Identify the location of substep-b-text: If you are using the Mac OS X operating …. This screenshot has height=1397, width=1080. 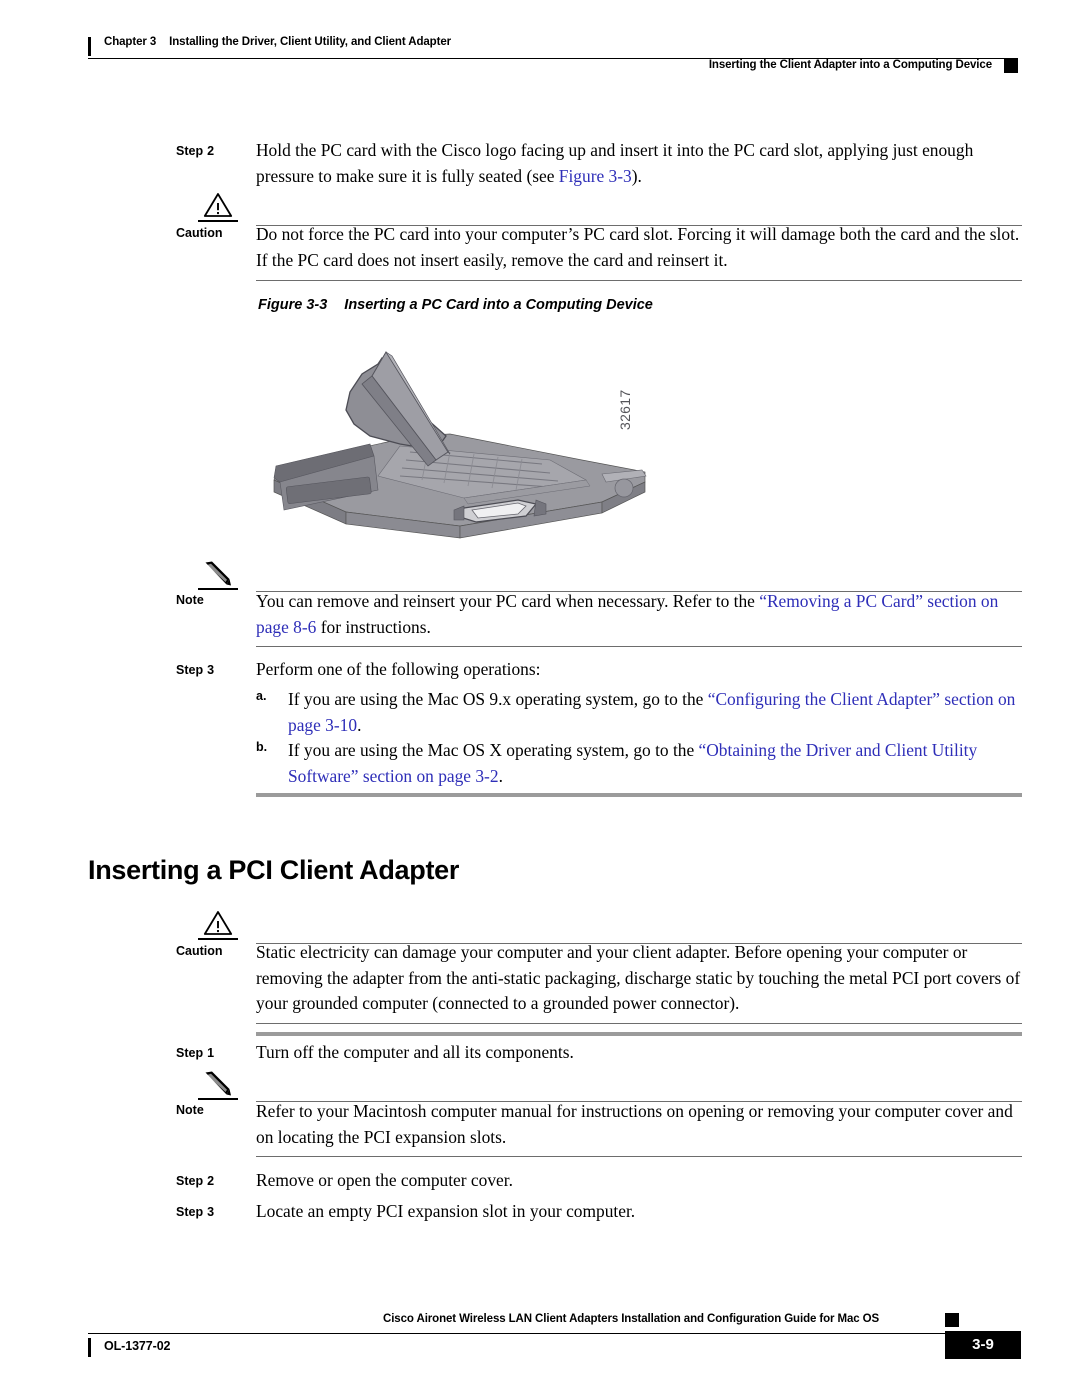
(633, 763).